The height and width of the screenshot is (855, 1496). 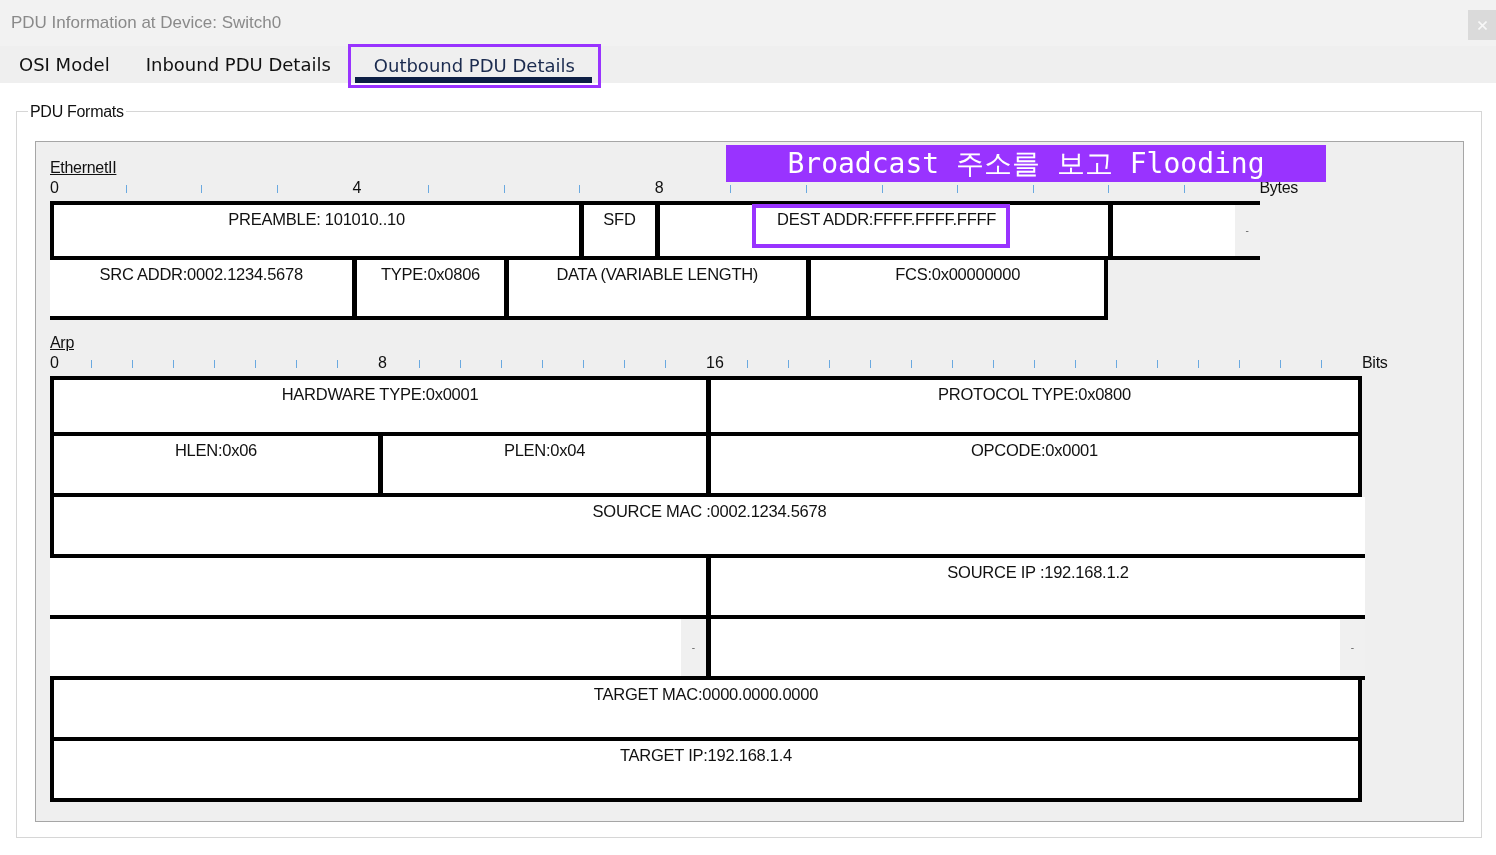 I want to click on close-icon, so click(x=1482, y=25).